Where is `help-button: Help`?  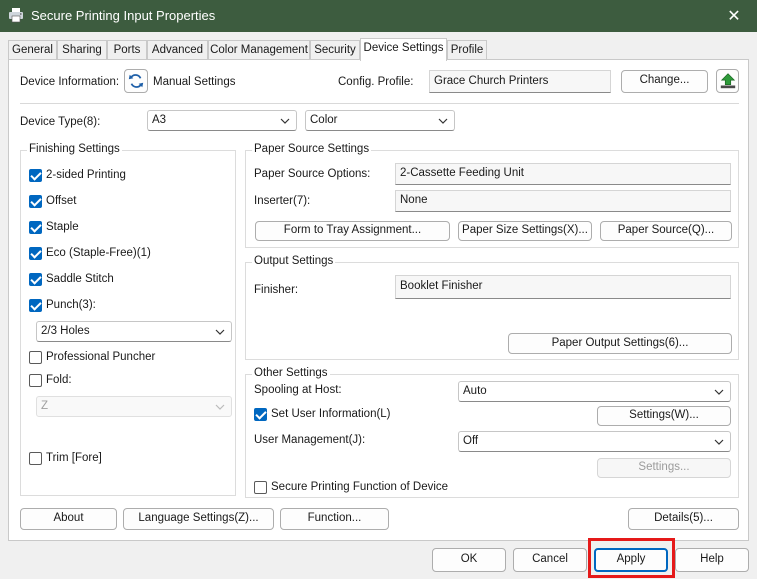
help-button: Help is located at coordinates (712, 560).